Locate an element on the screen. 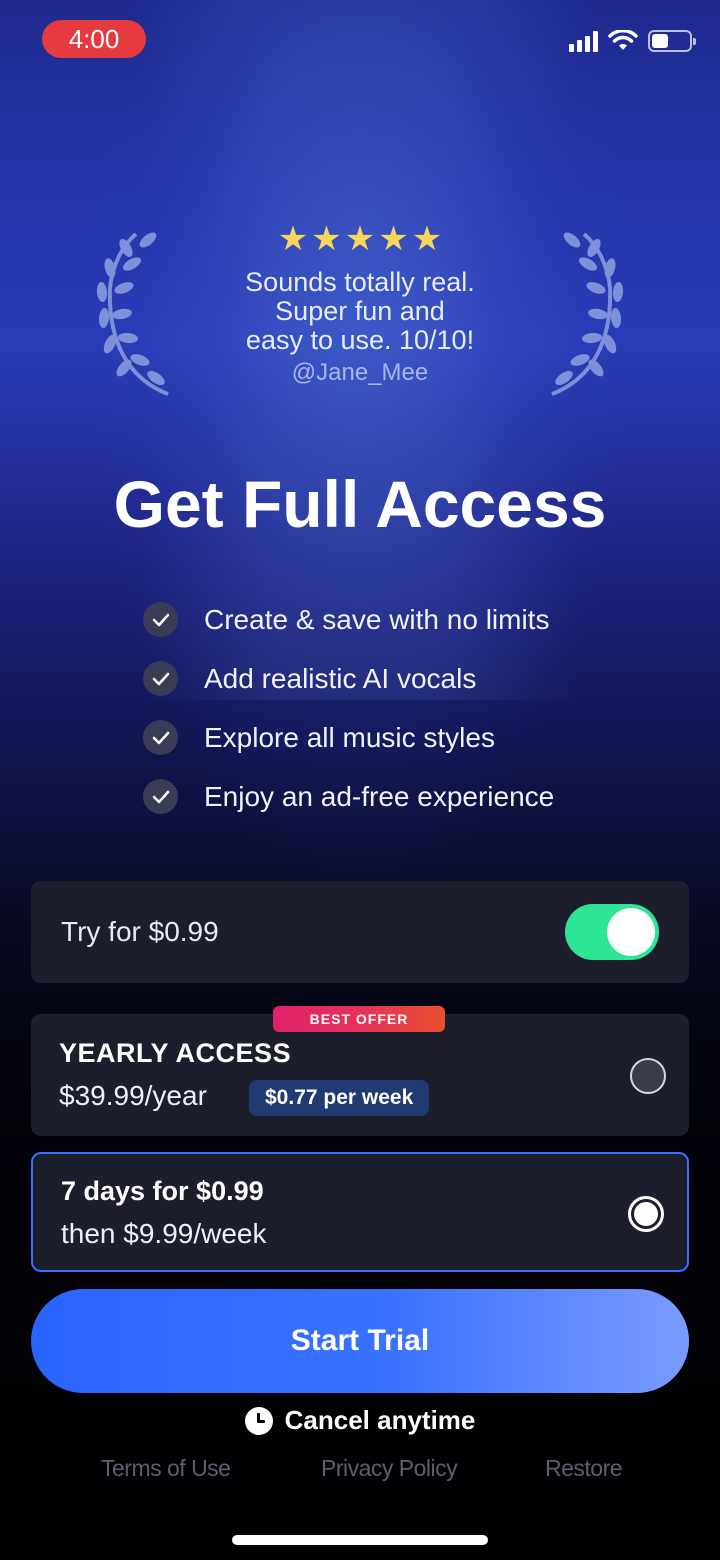  home-indicator is located at coordinates (360, 1540).